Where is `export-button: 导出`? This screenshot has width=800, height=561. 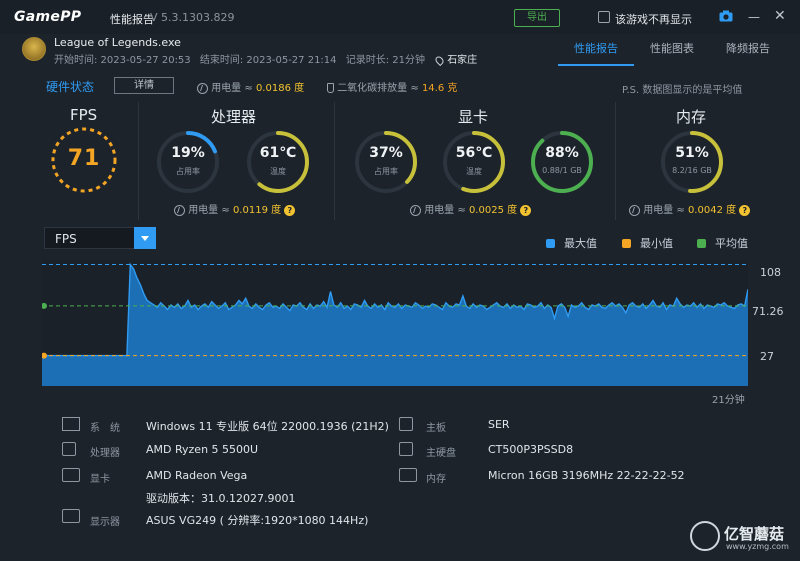 export-button: 导出 is located at coordinates (537, 18).